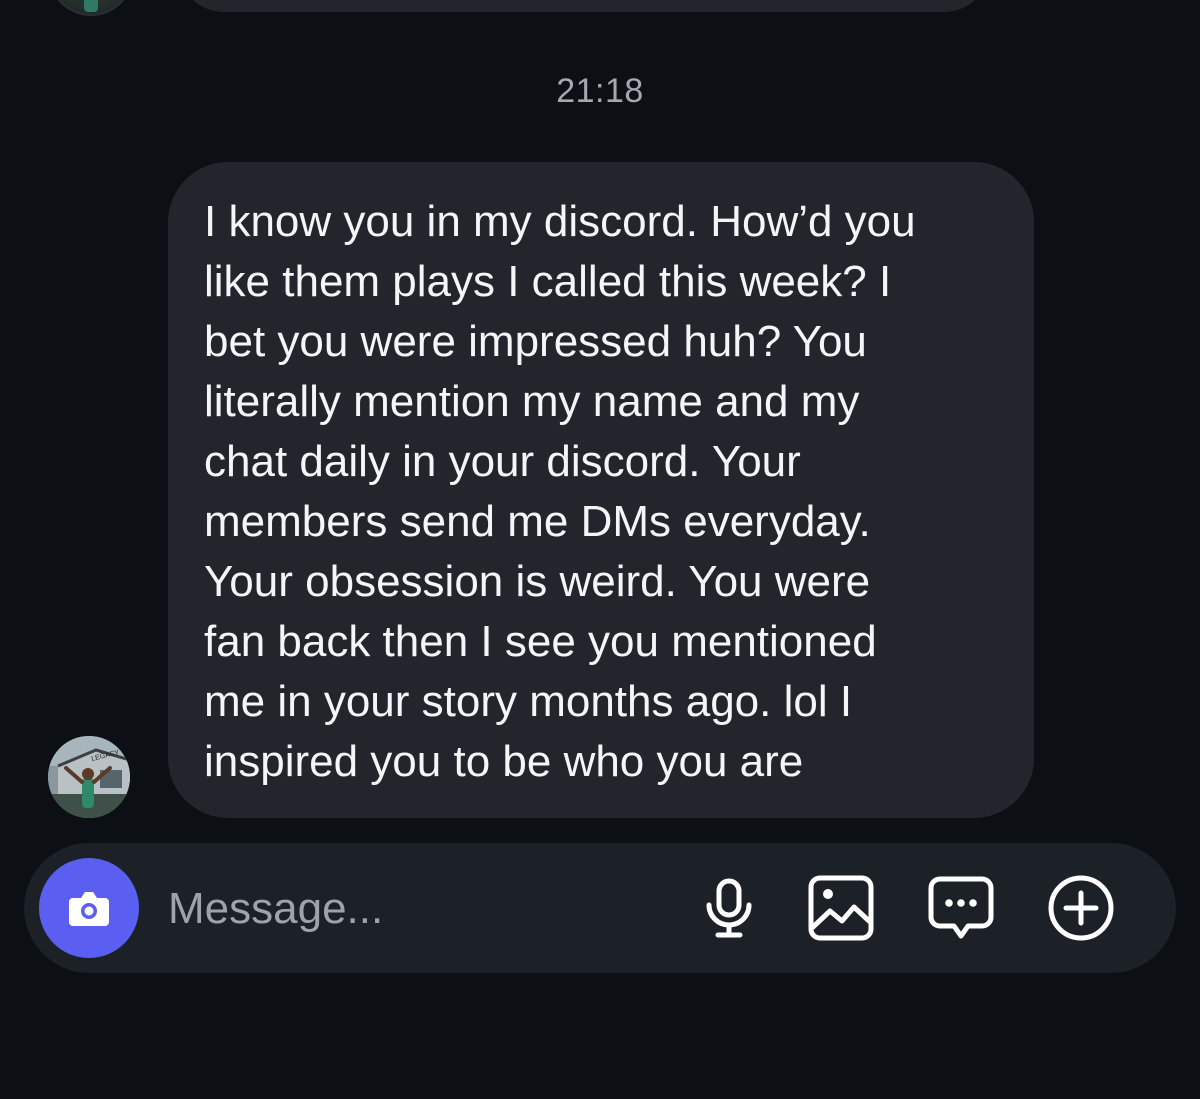 The height and width of the screenshot is (1099, 1200). Describe the element at coordinates (600, 91) in the screenshot. I see `message-timestamp: 21:18` at that location.